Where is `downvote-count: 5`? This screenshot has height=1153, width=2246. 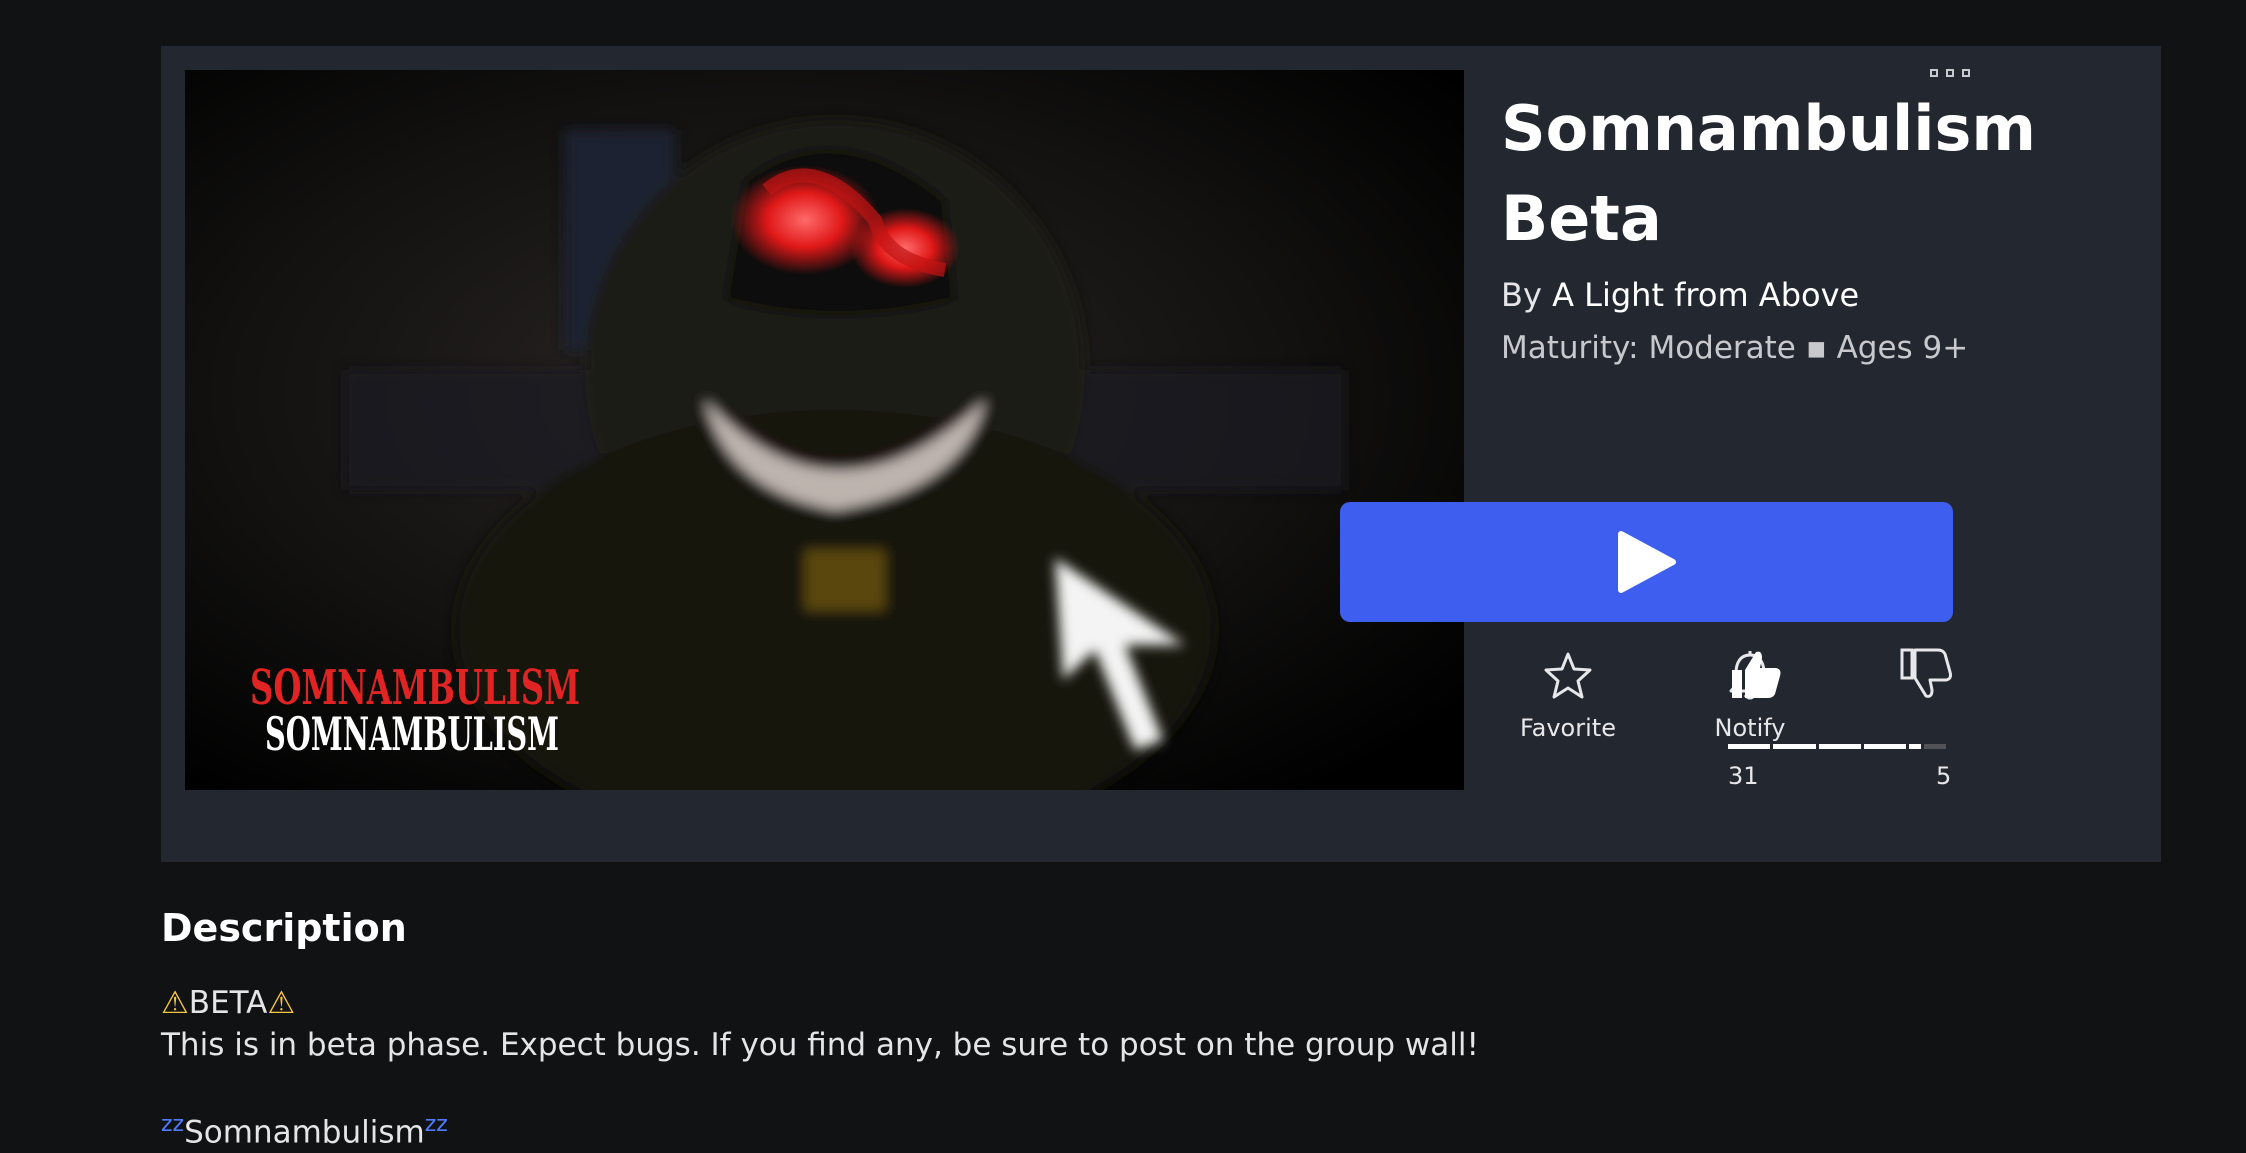 downvote-count: 5 is located at coordinates (1944, 776).